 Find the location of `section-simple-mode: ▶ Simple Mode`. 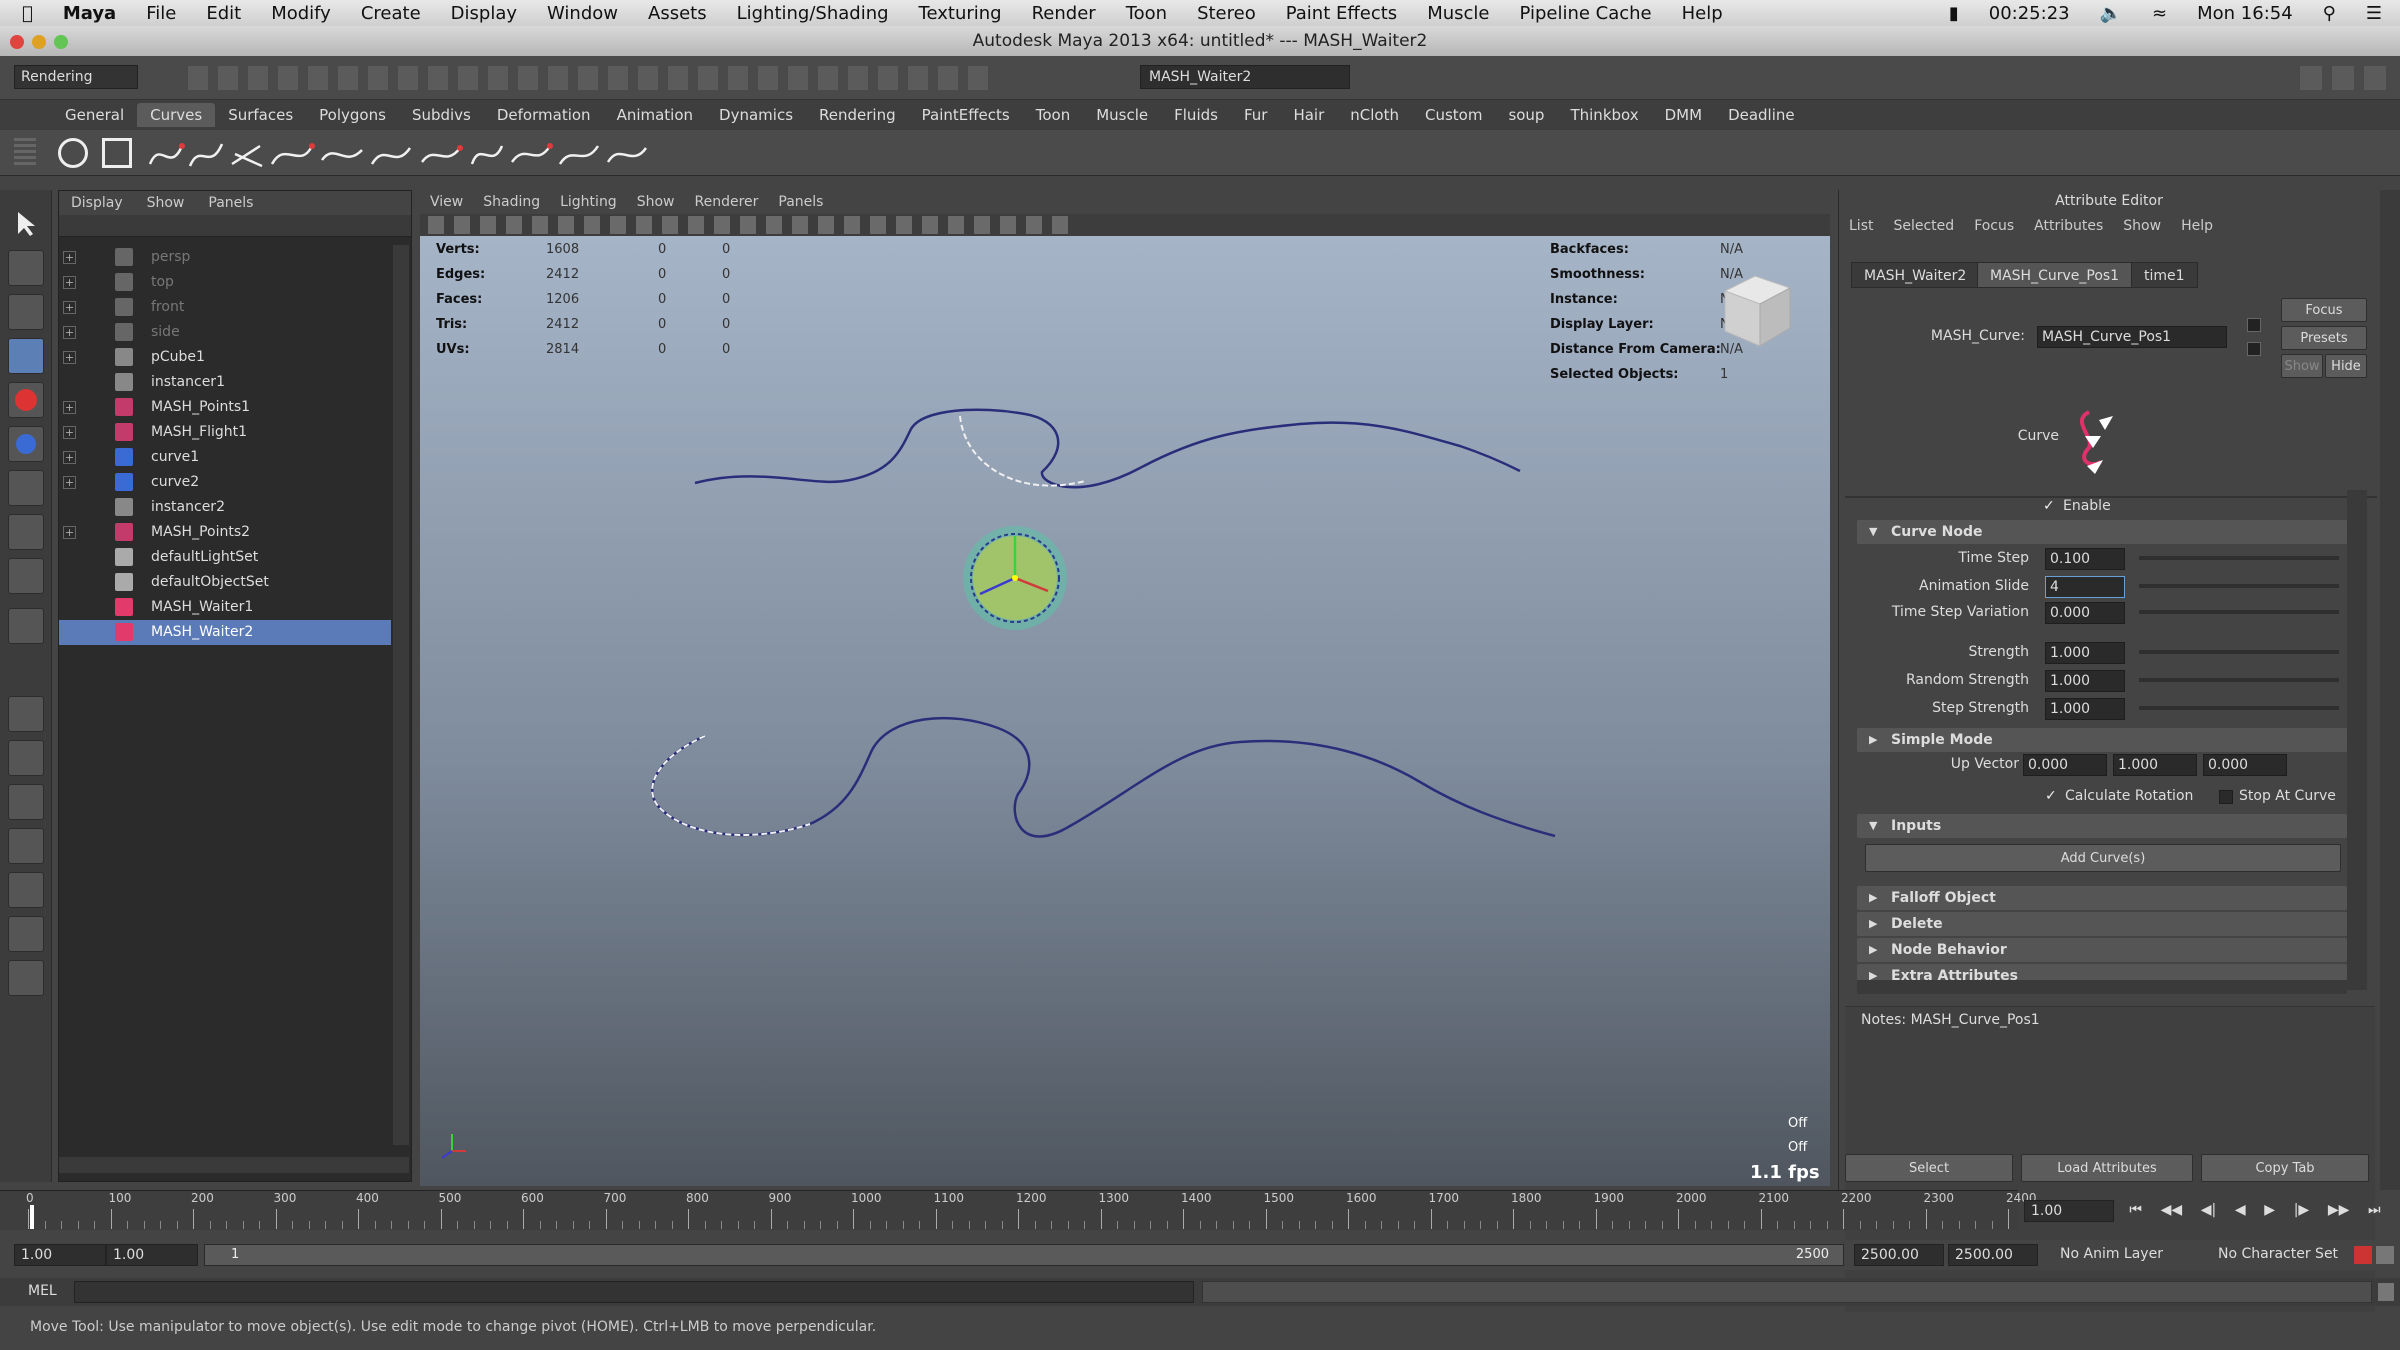

section-simple-mode: ▶ Simple Mode is located at coordinates (2102, 740).